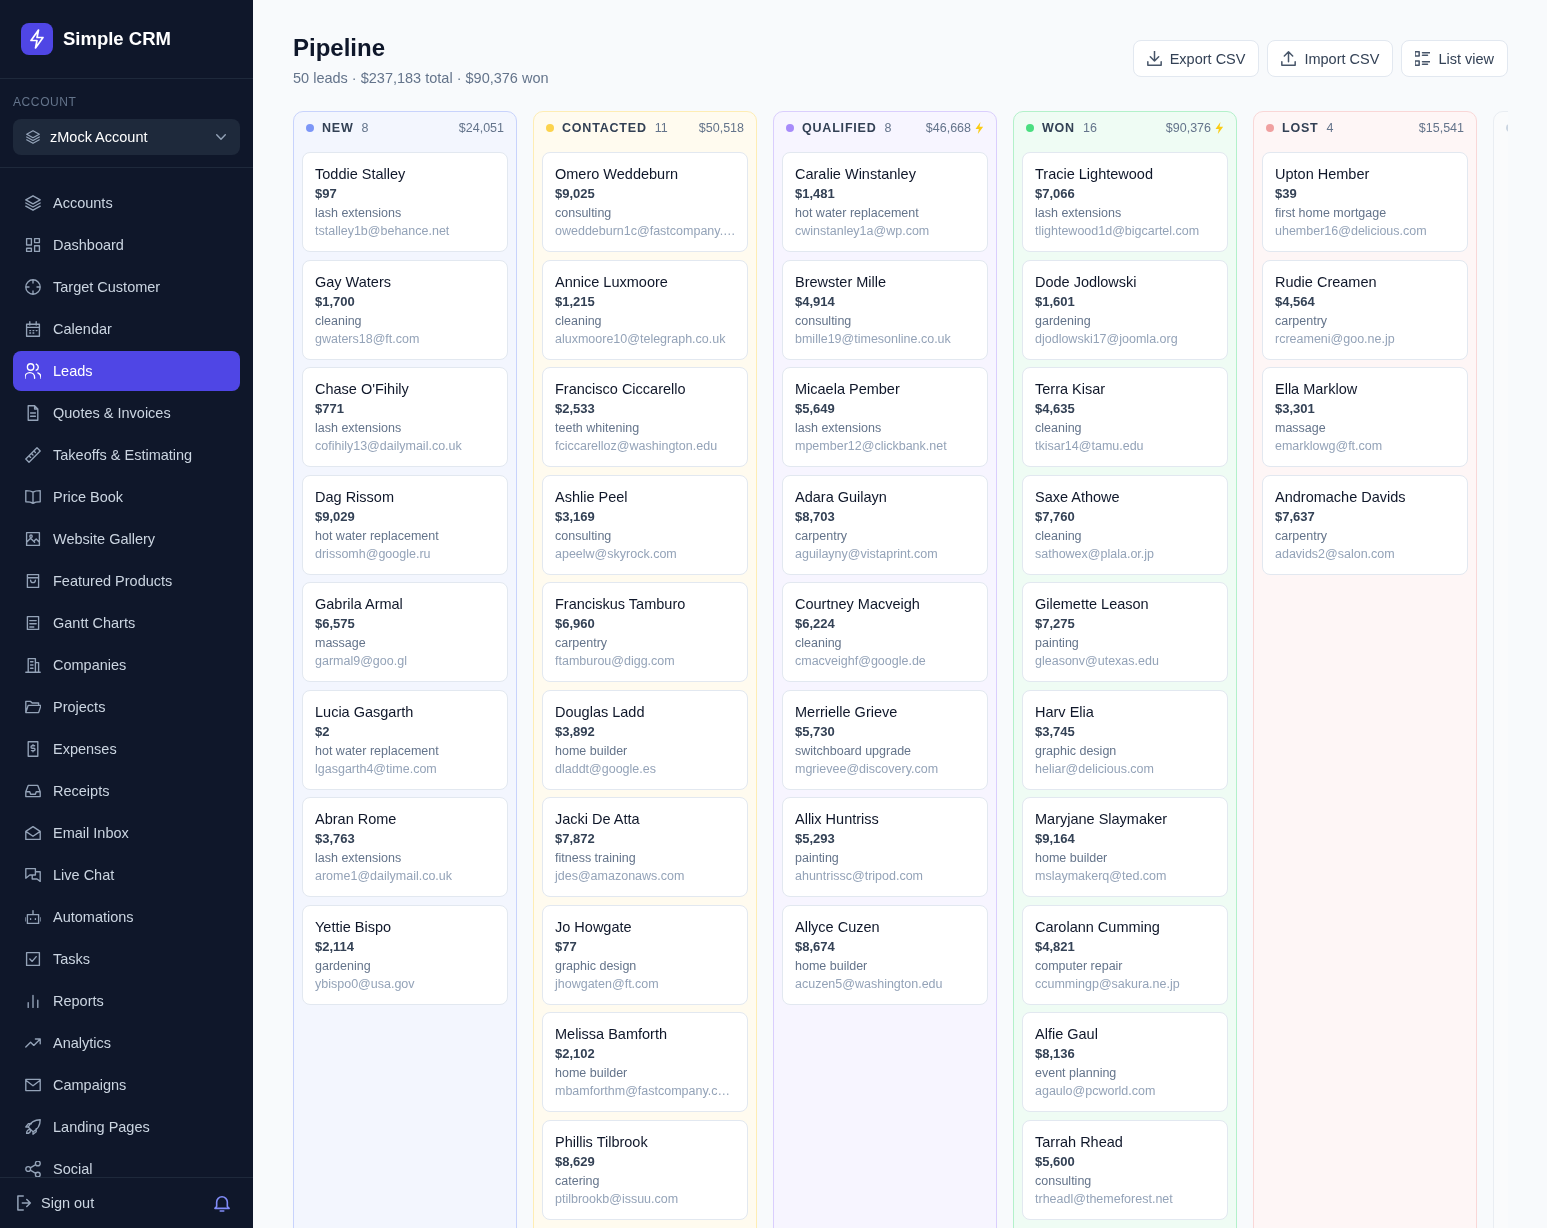  Describe the element at coordinates (1125, 309) in the screenshot. I see `lead-card: Dode Jodlowski $1,601 gardening djodlowski17@joomla.org` at that location.